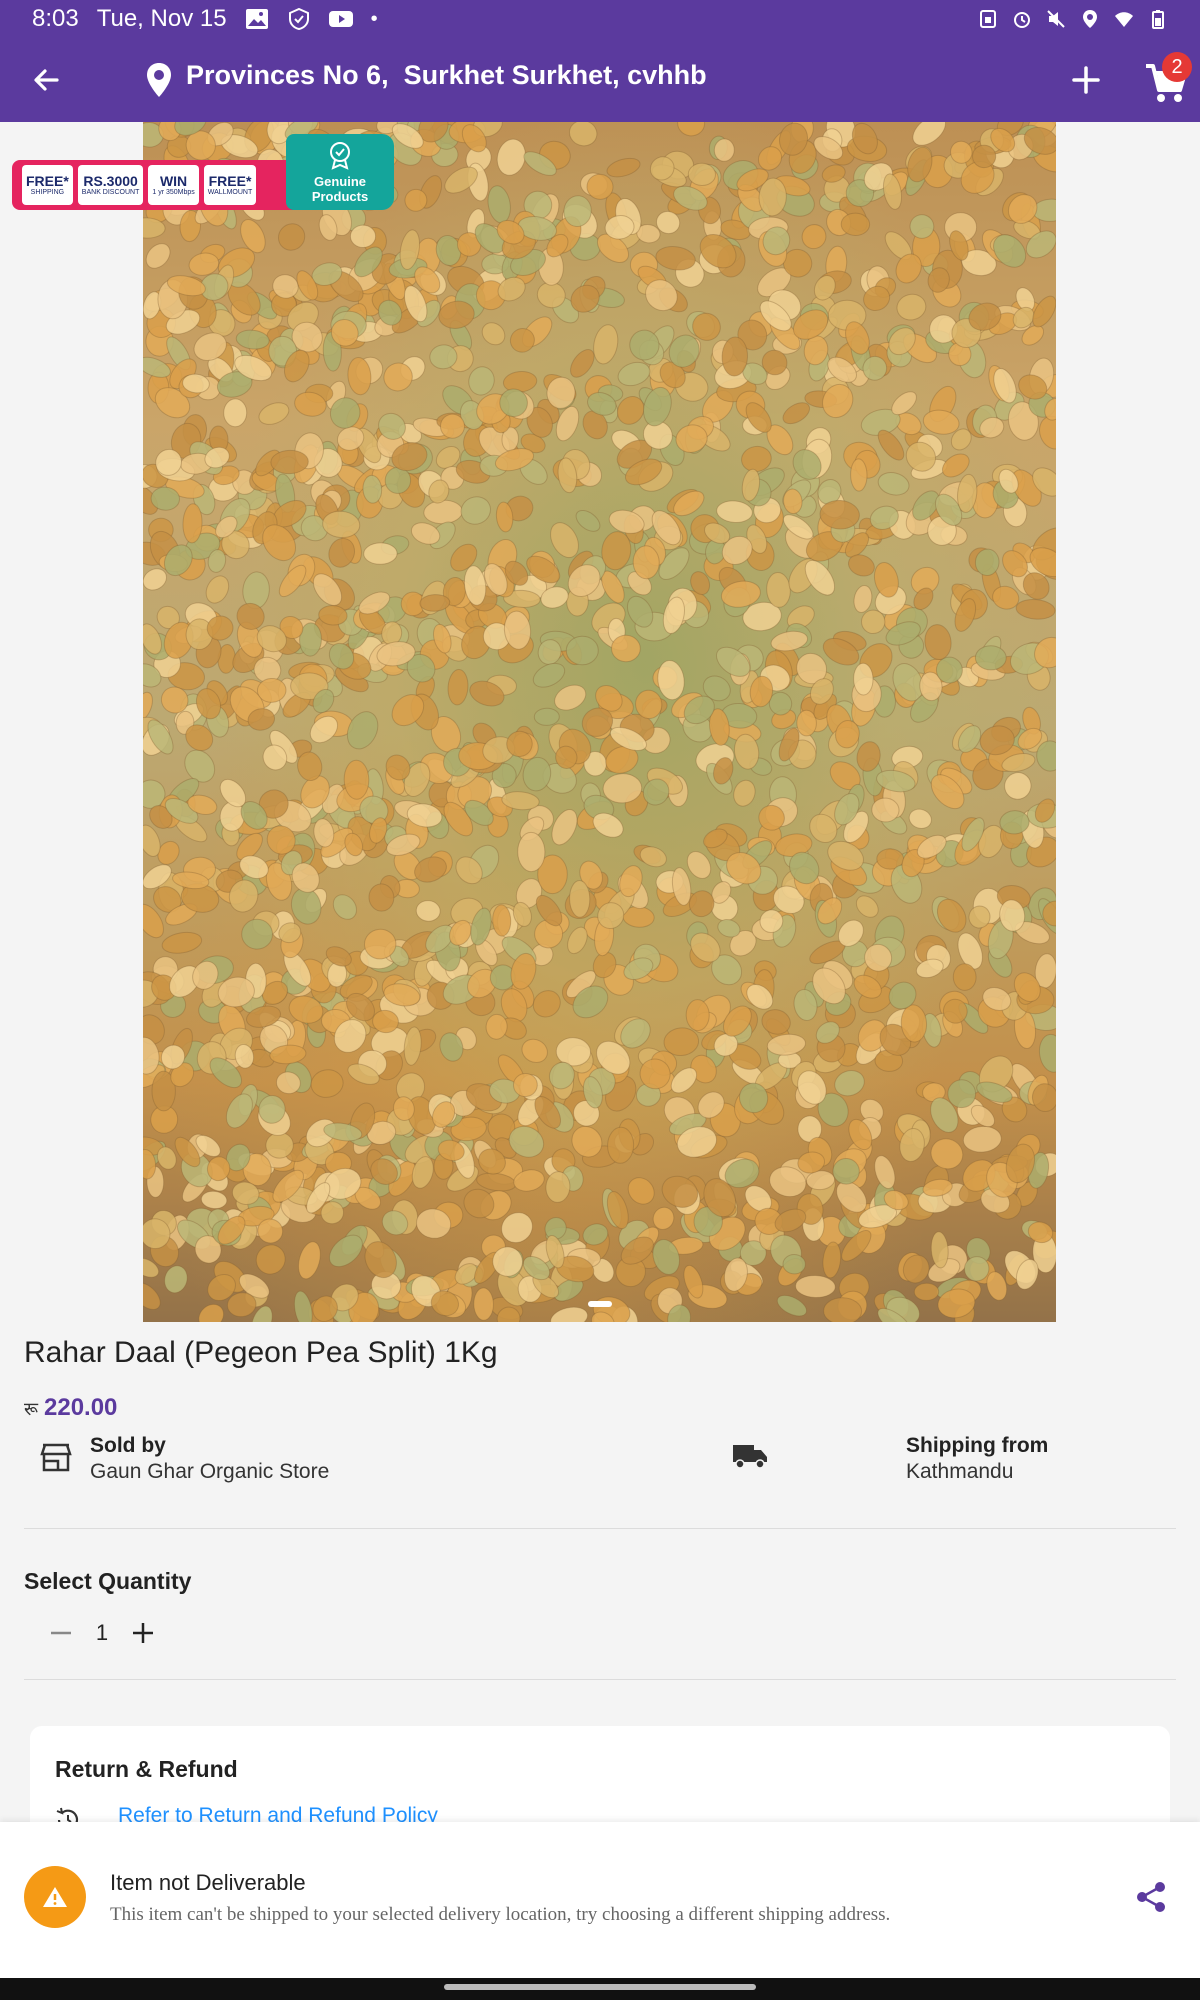 The height and width of the screenshot is (2000, 1200). Describe the element at coordinates (31, 1409) in the screenshot. I see `currency-symbol: रू` at that location.